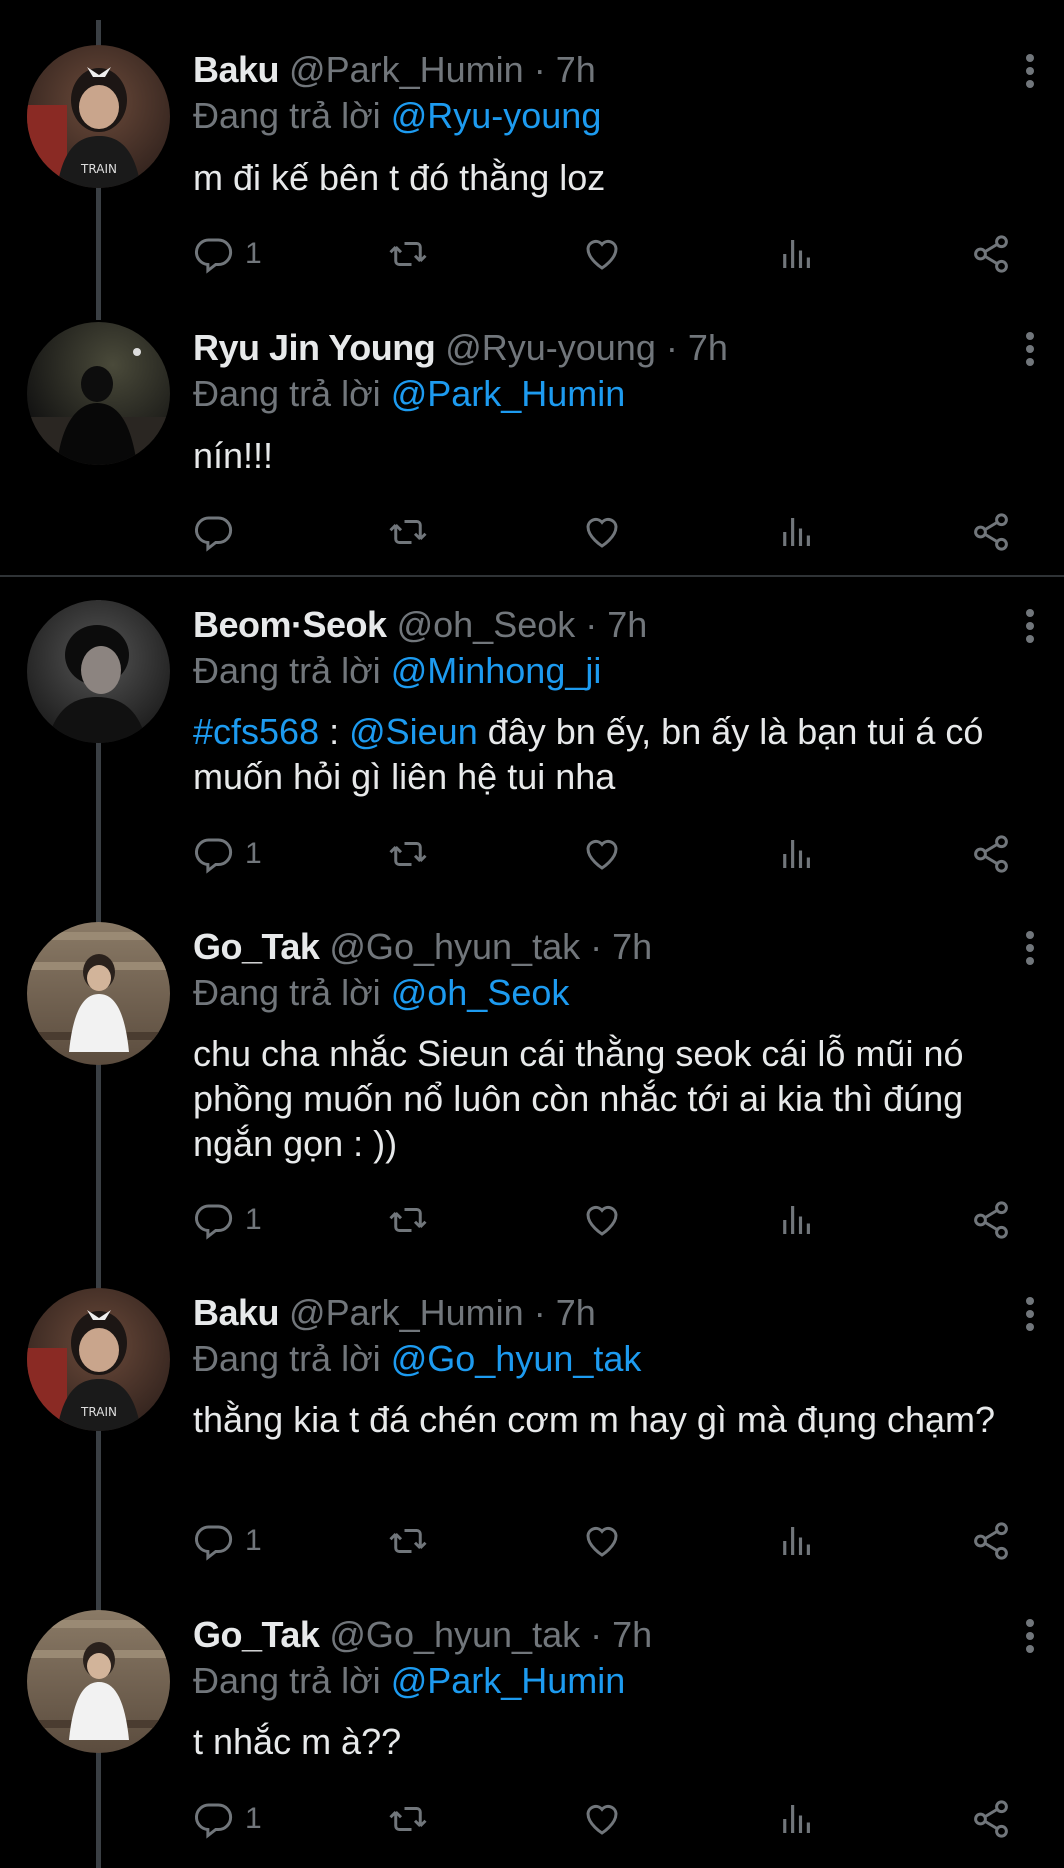 The width and height of the screenshot is (1064, 1868). Describe the element at coordinates (550, 347) in the screenshot. I see `author-handle: @Ryu-young` at that location.